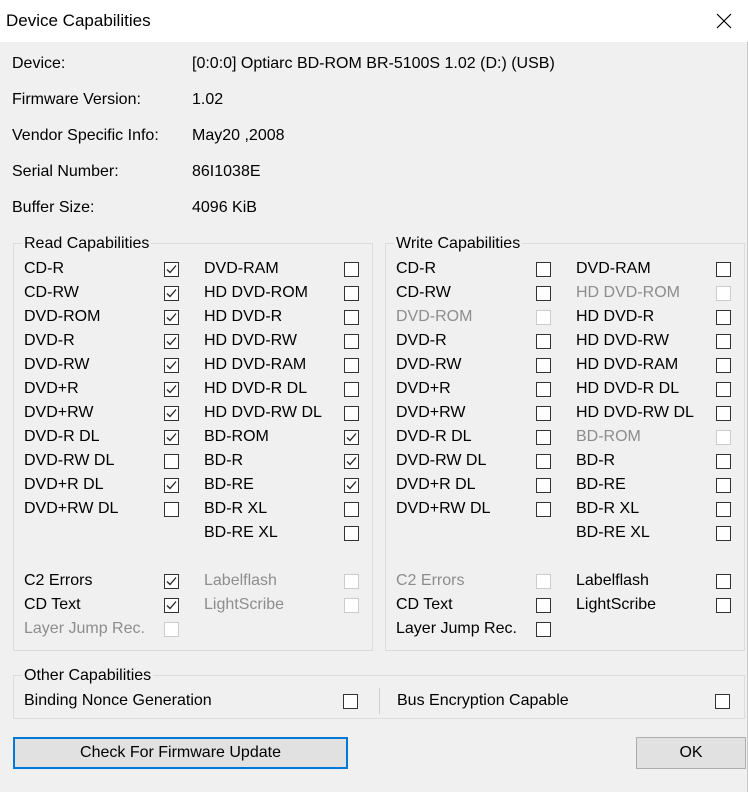 The image size is (748, 792). I want to click on read-bd-r-xl-label: BD-R XL, so click(236, 508).